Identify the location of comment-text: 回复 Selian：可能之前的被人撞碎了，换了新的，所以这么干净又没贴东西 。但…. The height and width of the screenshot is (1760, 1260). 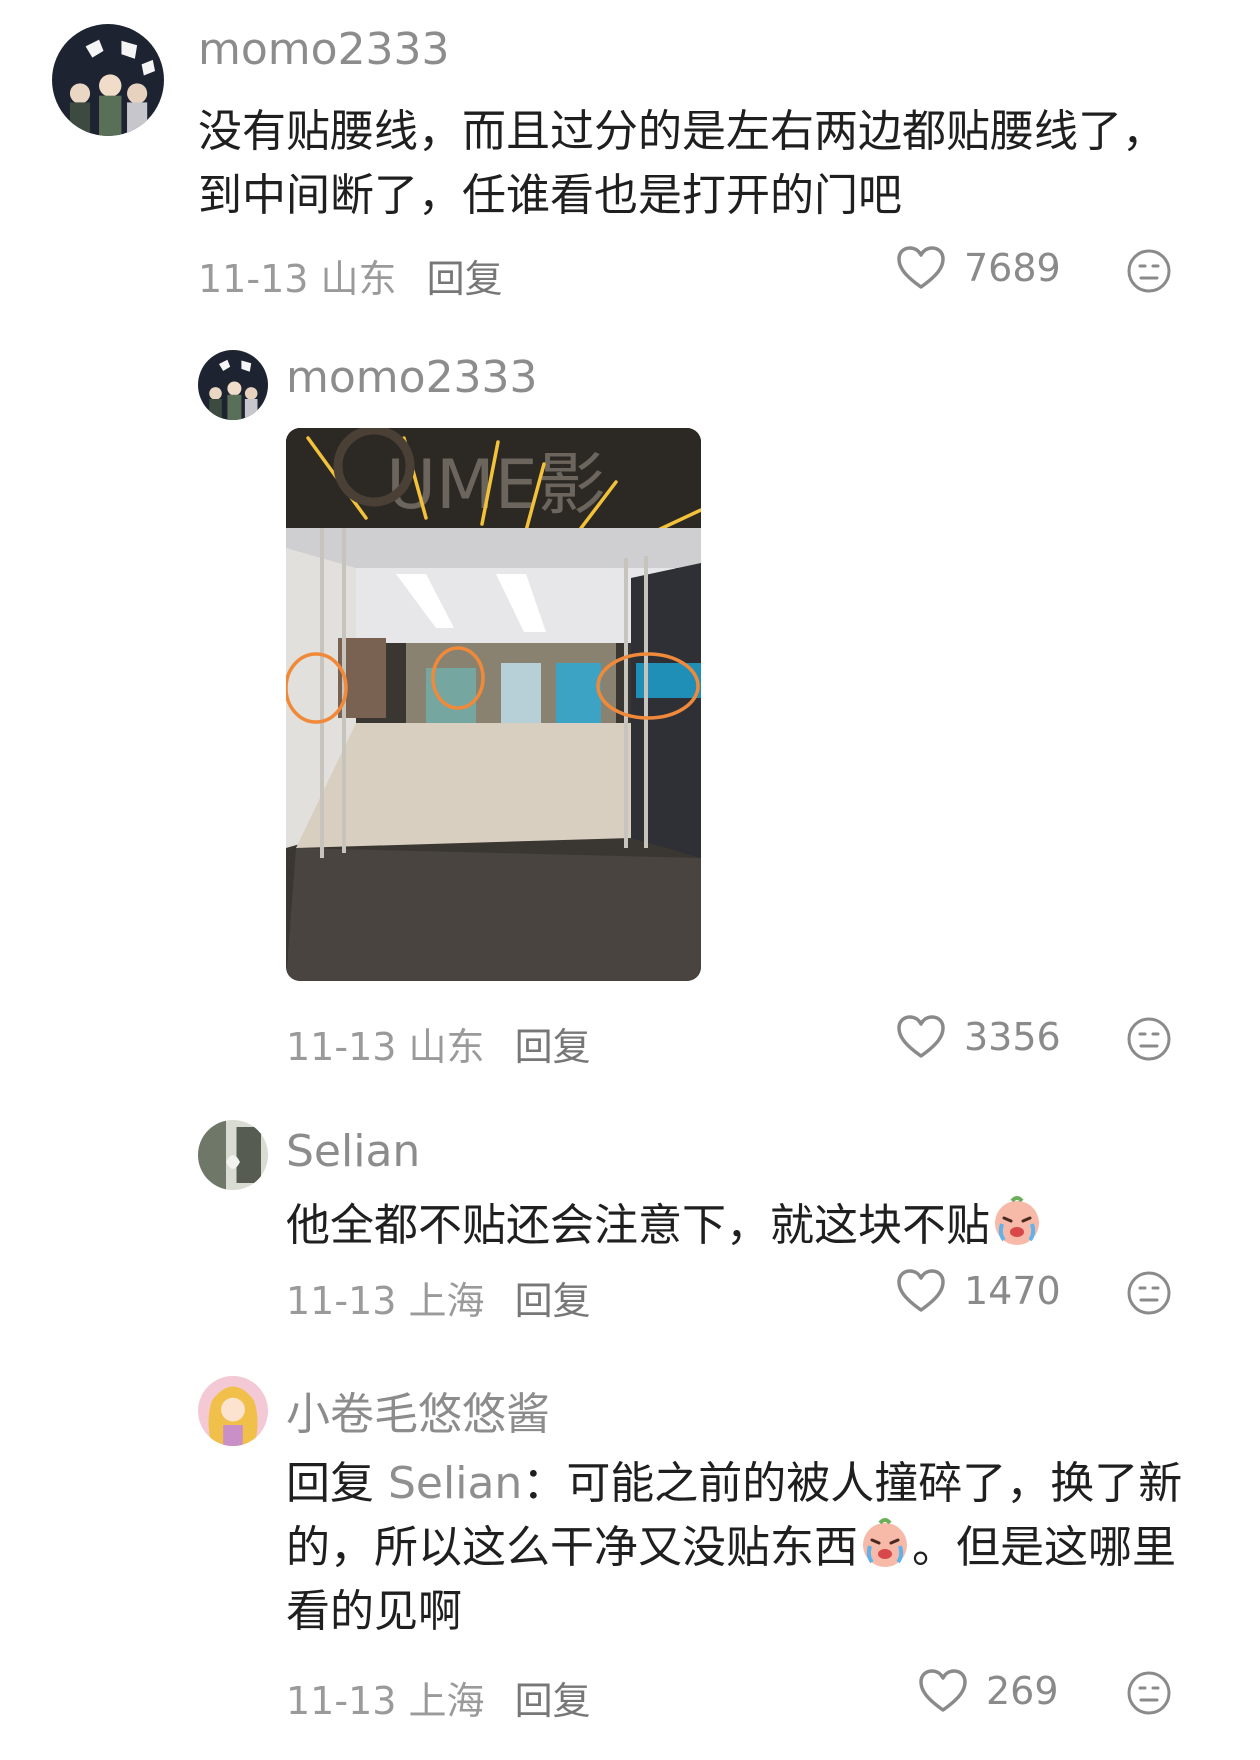
(738, 1548).